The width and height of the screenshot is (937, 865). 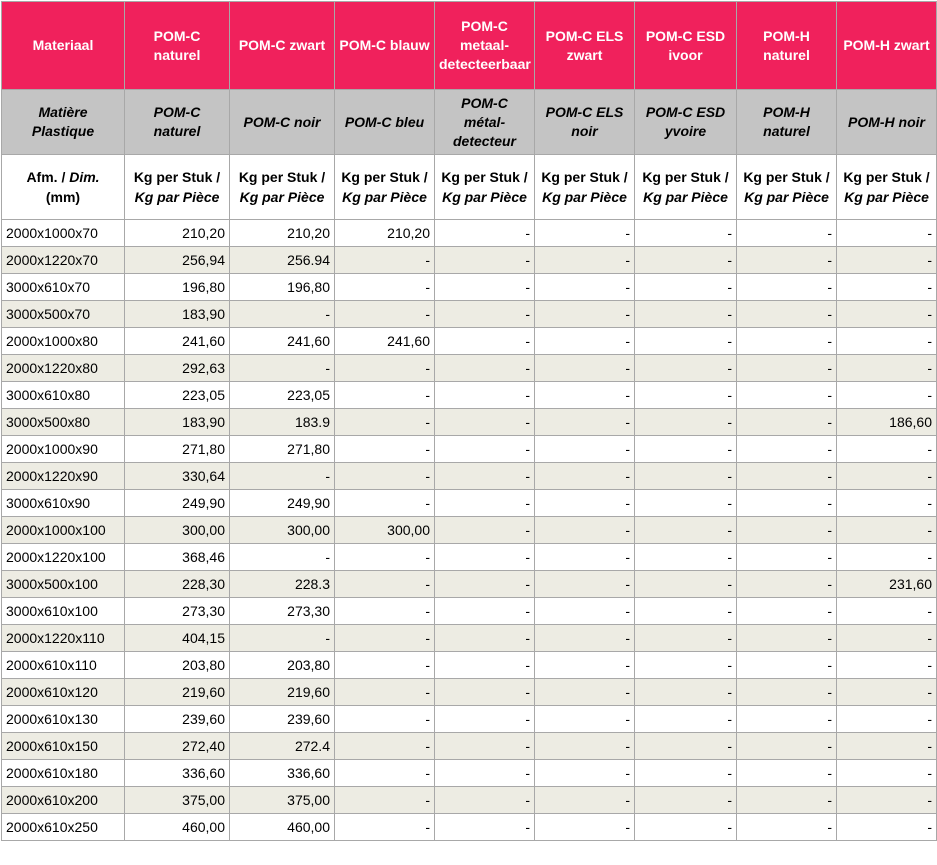 I want to click on header-grade-fr: POM-H naturel, so click(x=786, y=122).